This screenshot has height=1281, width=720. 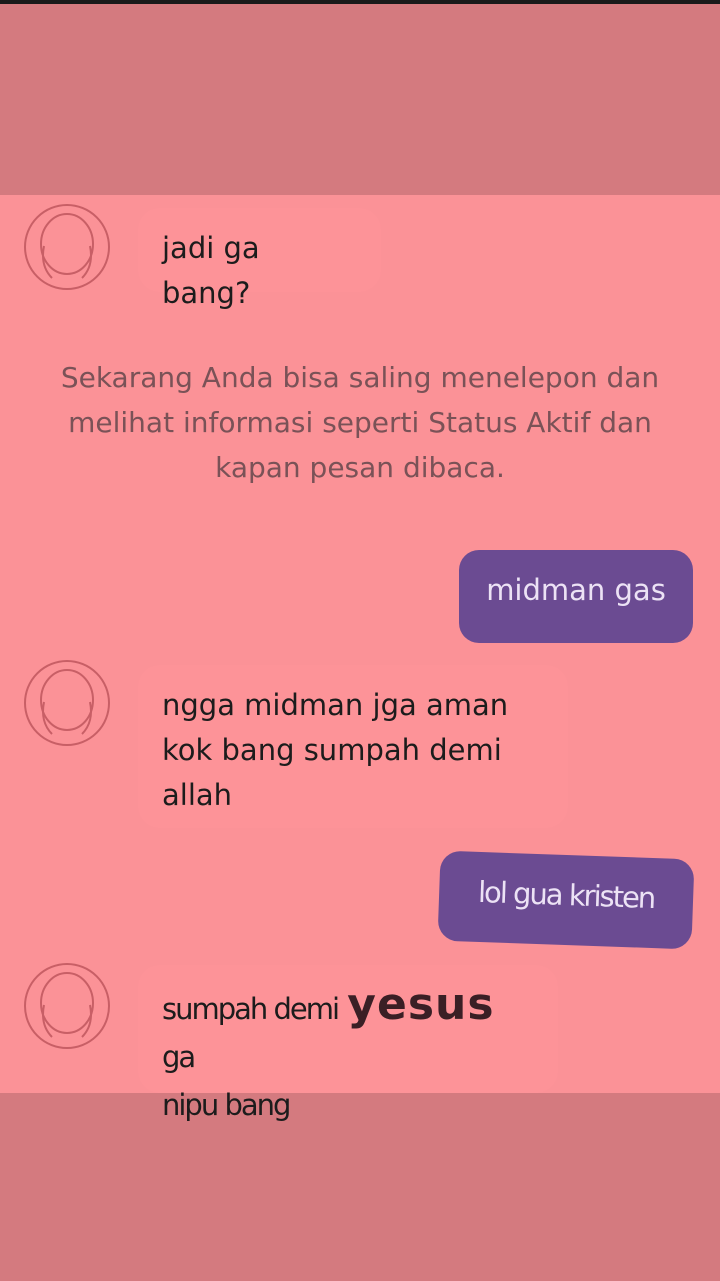 What do you see at coordinates (576, 590) in the screenshot?
I see `message-text: midman gas` at bounding box center [576, 590].